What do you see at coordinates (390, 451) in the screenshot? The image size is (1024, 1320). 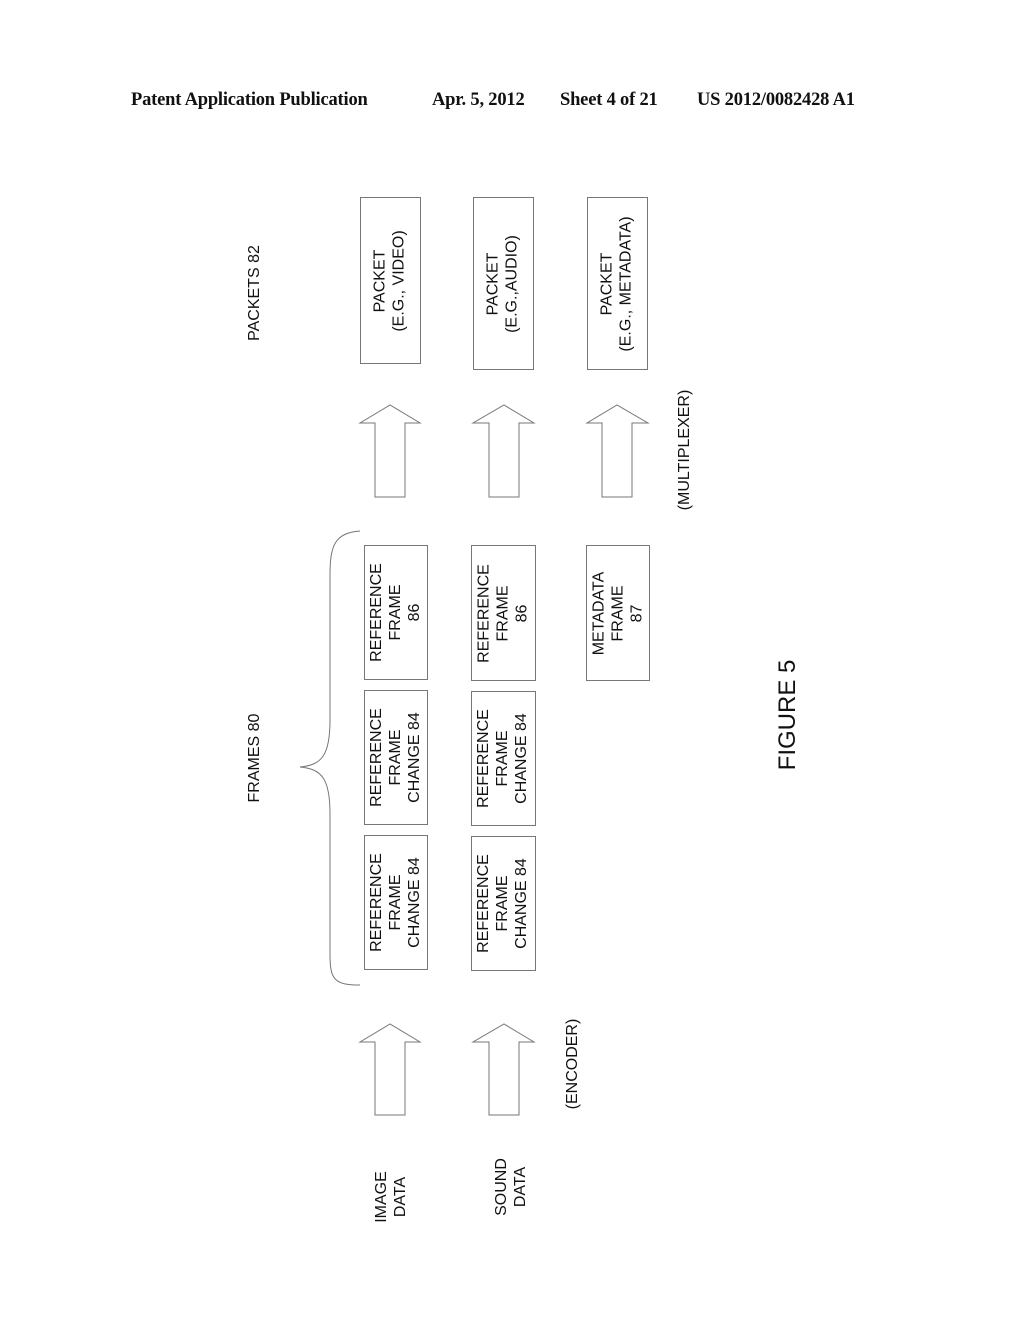 I see `multiplexer-arrow-video` at bounding box center [390, 451].